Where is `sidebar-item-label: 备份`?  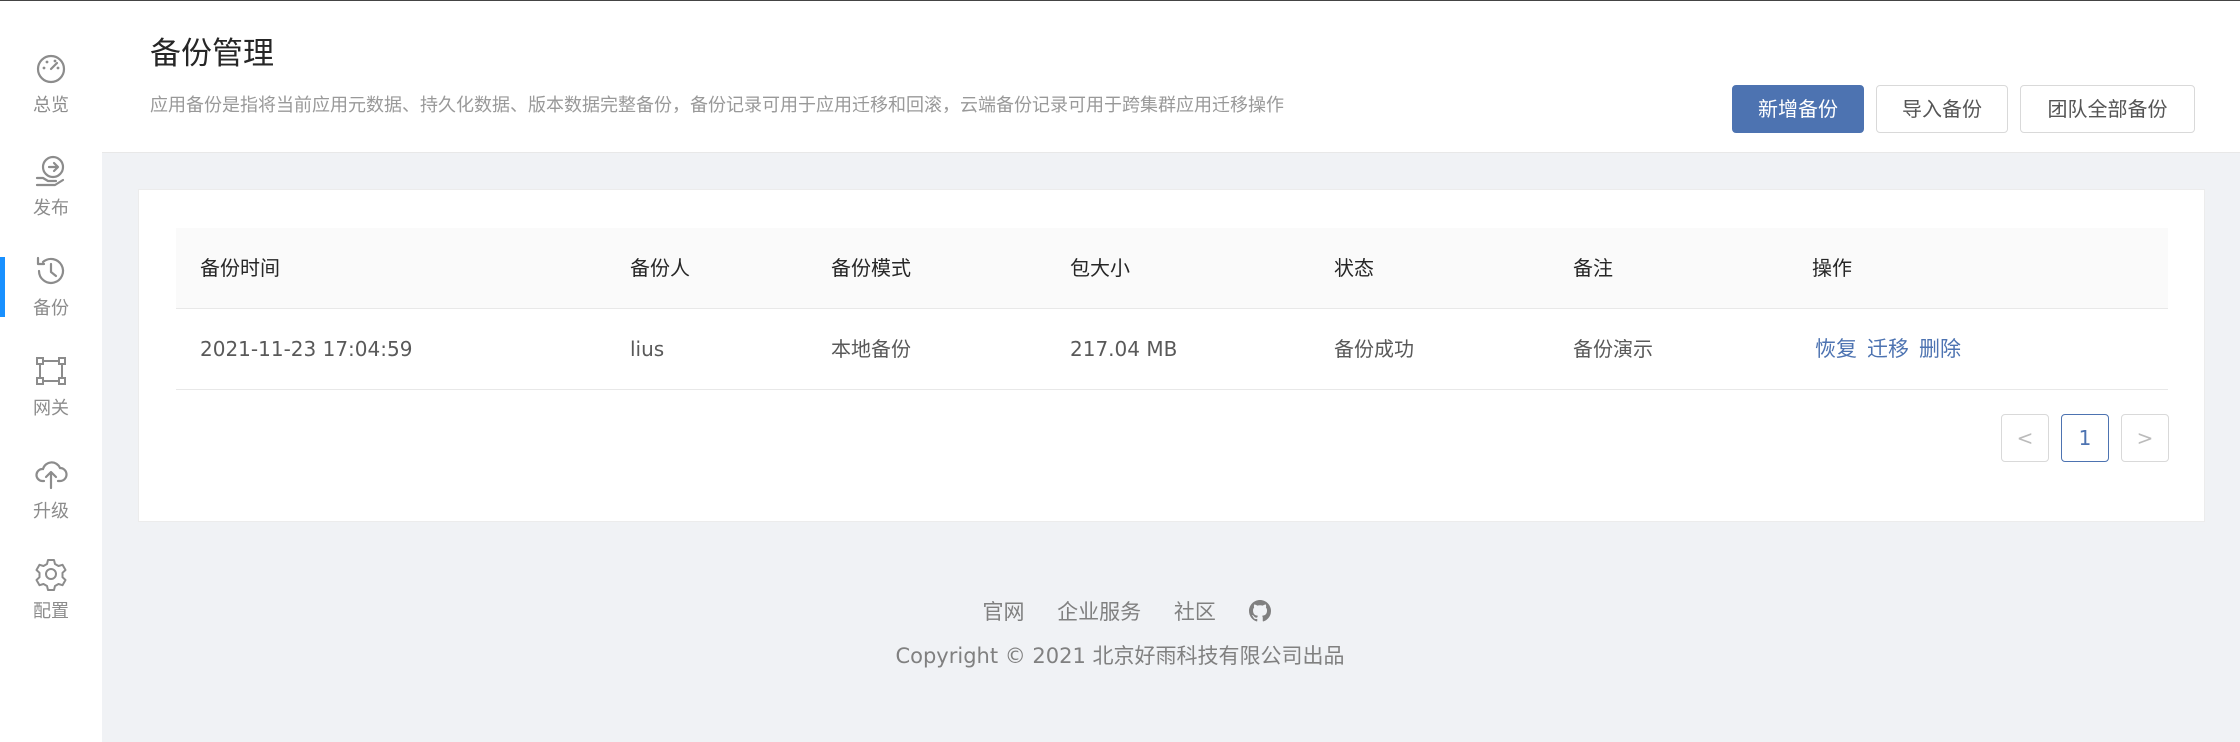 sidebar-item-label: 备份 is located at coordinates (51, 308).